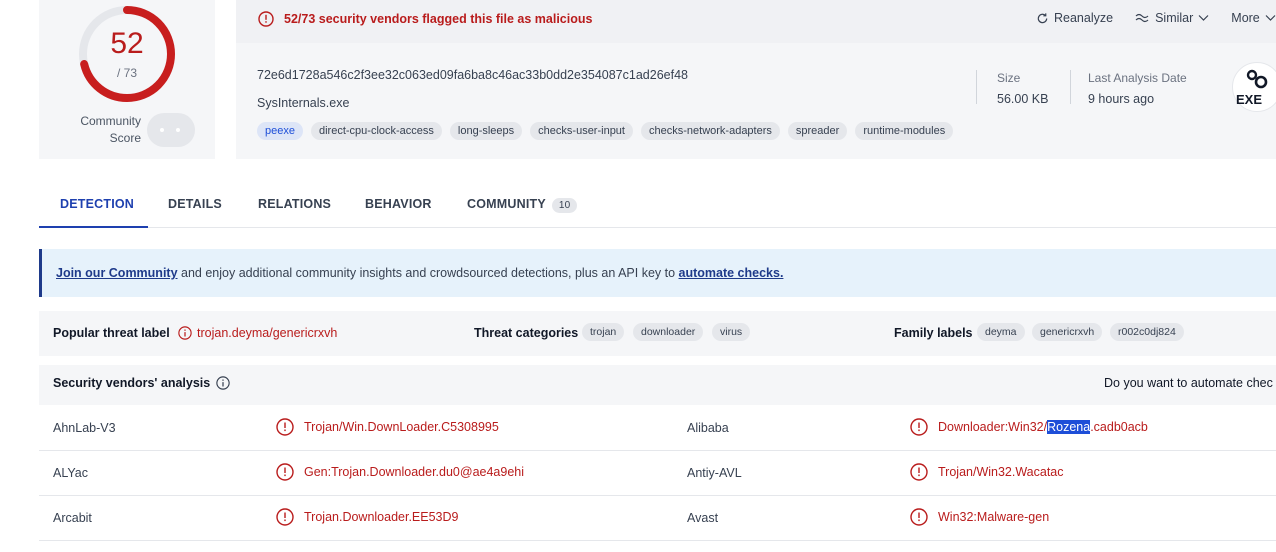  What do you see at coordinates (117, 273) in the screenshot?
I see `join-community-link: Join our Community` at bounding box center [117, 273].